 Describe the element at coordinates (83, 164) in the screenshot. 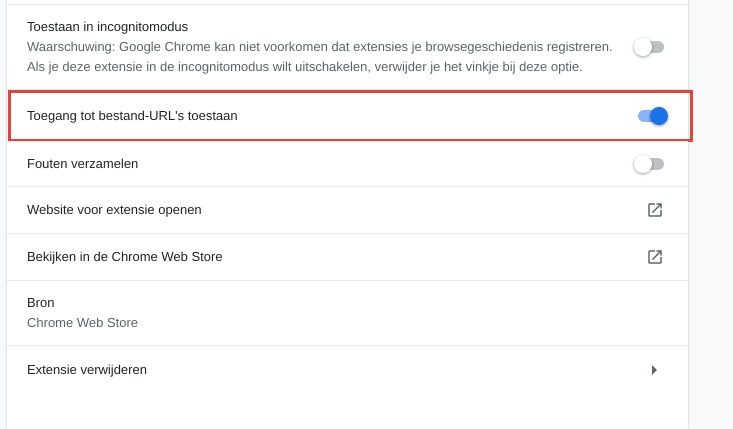

I see `setting-label: Fouten verzamelen` at that location.